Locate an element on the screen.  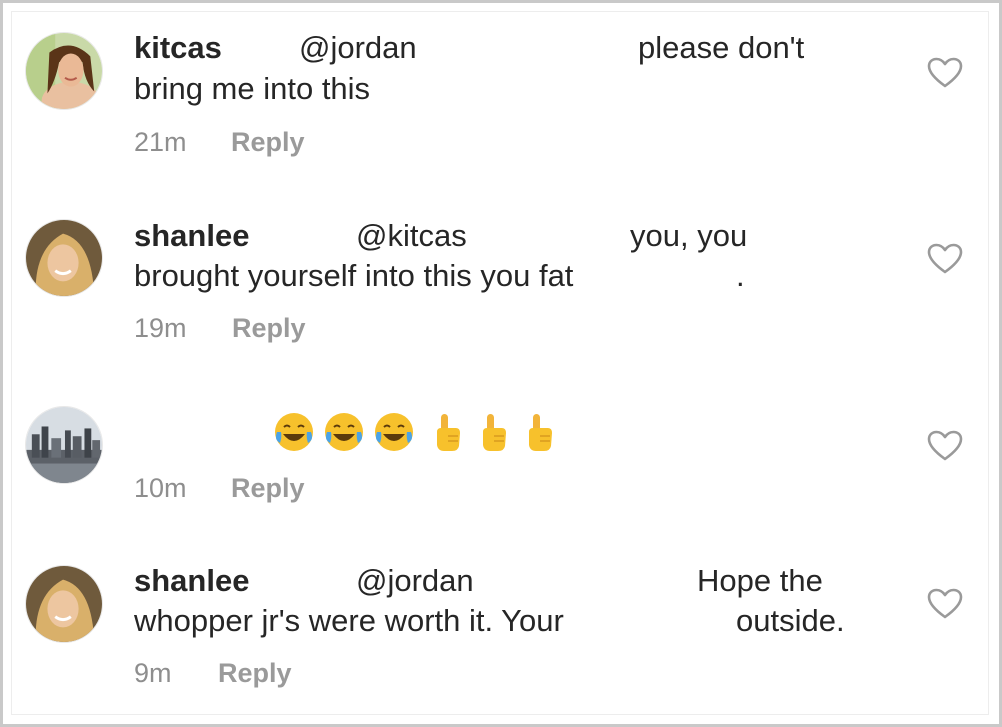
comment-text: . is located at coordinates (740, 275).